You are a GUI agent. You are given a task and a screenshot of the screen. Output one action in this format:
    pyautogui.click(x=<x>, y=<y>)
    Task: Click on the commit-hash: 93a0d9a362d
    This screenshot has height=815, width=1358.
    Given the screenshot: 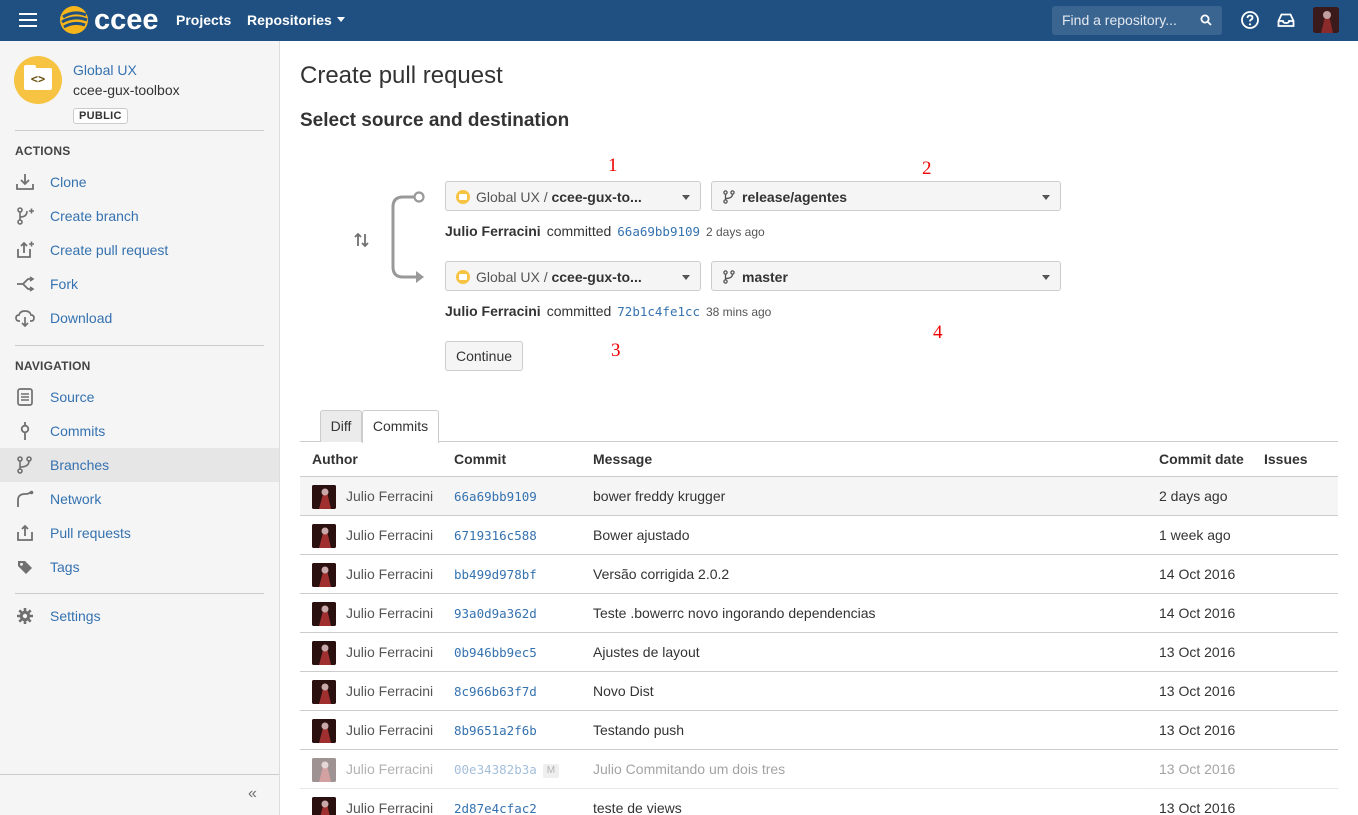 What is the action you would take?
    pyautogui.click(x=495, y=613)
    